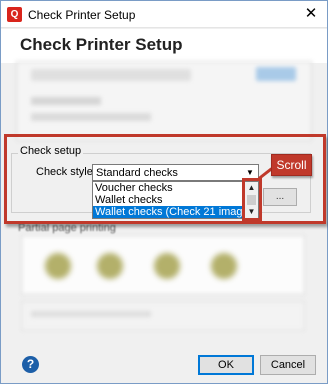  What do you see at coordinates (167, 266) in the screenshot?
I see `partial-page-portrait-icon` at bounding box center [167, 266].